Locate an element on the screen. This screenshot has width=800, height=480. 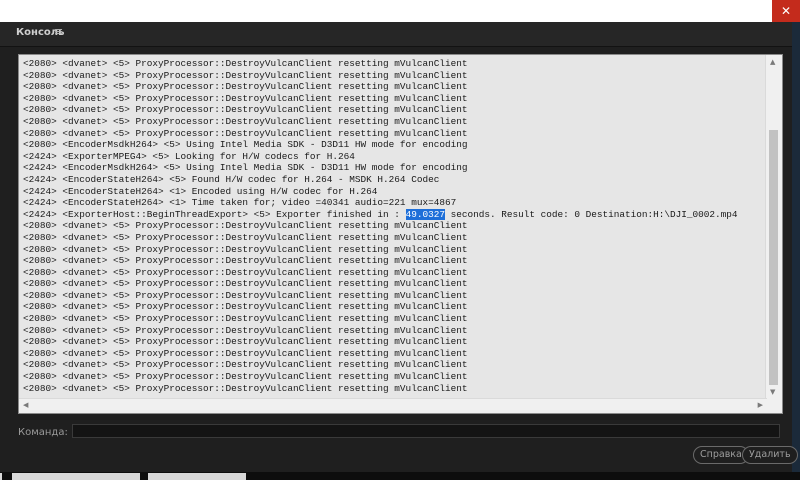
vertical-scrollbar: ▲ ▼ is located at coordinates (773, 227).